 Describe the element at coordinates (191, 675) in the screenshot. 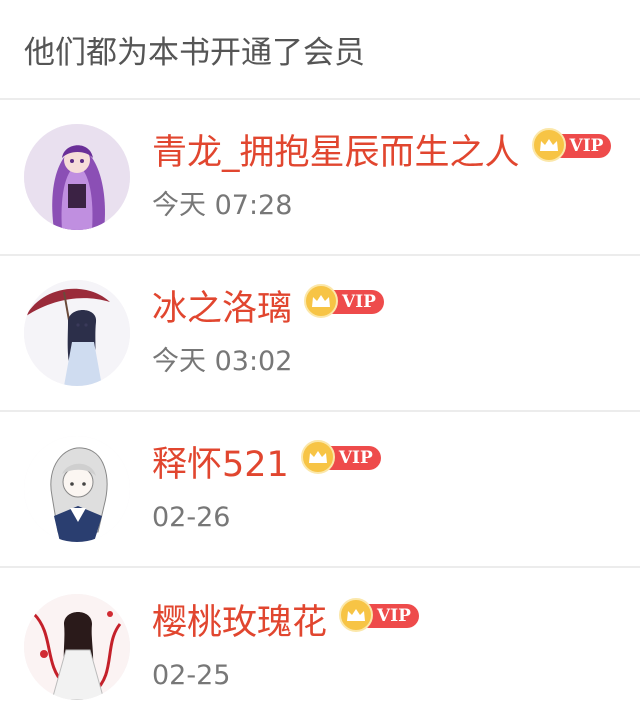

I see `member-time: 02-25` at that location.